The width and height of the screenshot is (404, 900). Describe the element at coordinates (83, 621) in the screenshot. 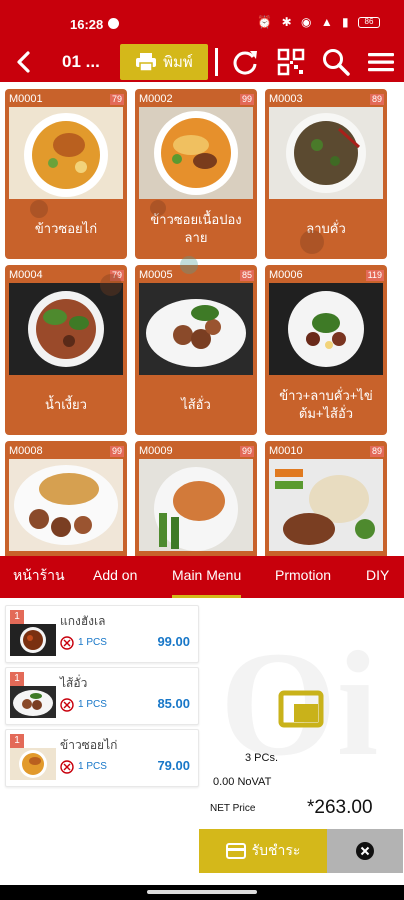

I see `order-item-name: แกงฮังเล` at that location.